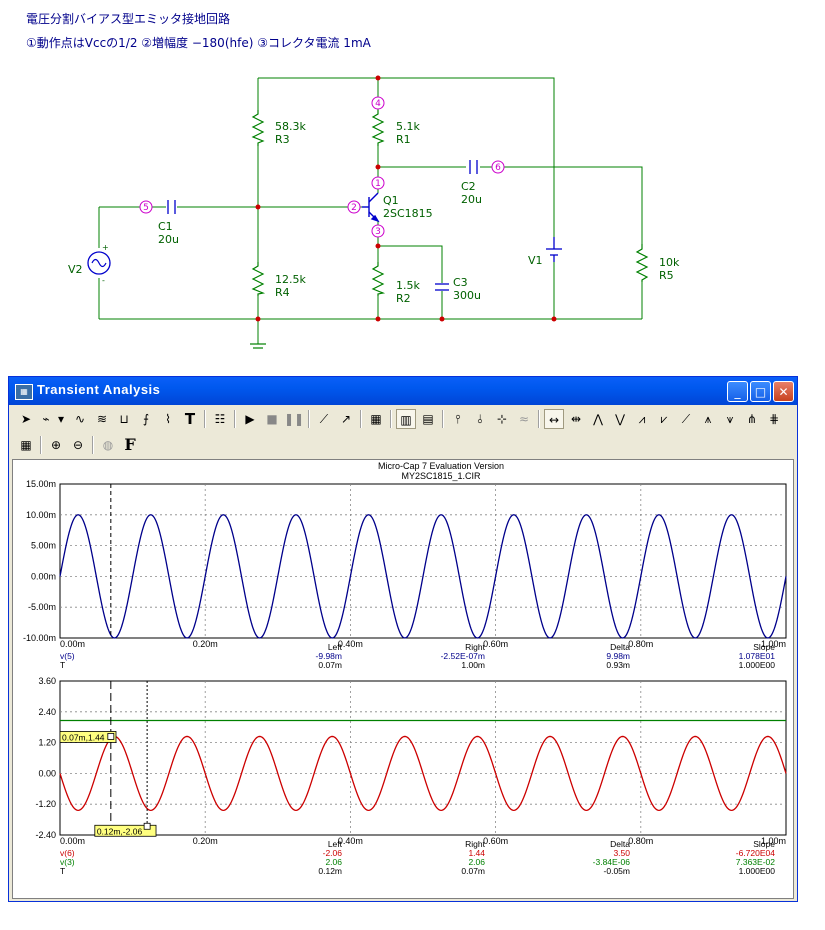  I want to click on c3-name: C3, so click(460, 282).